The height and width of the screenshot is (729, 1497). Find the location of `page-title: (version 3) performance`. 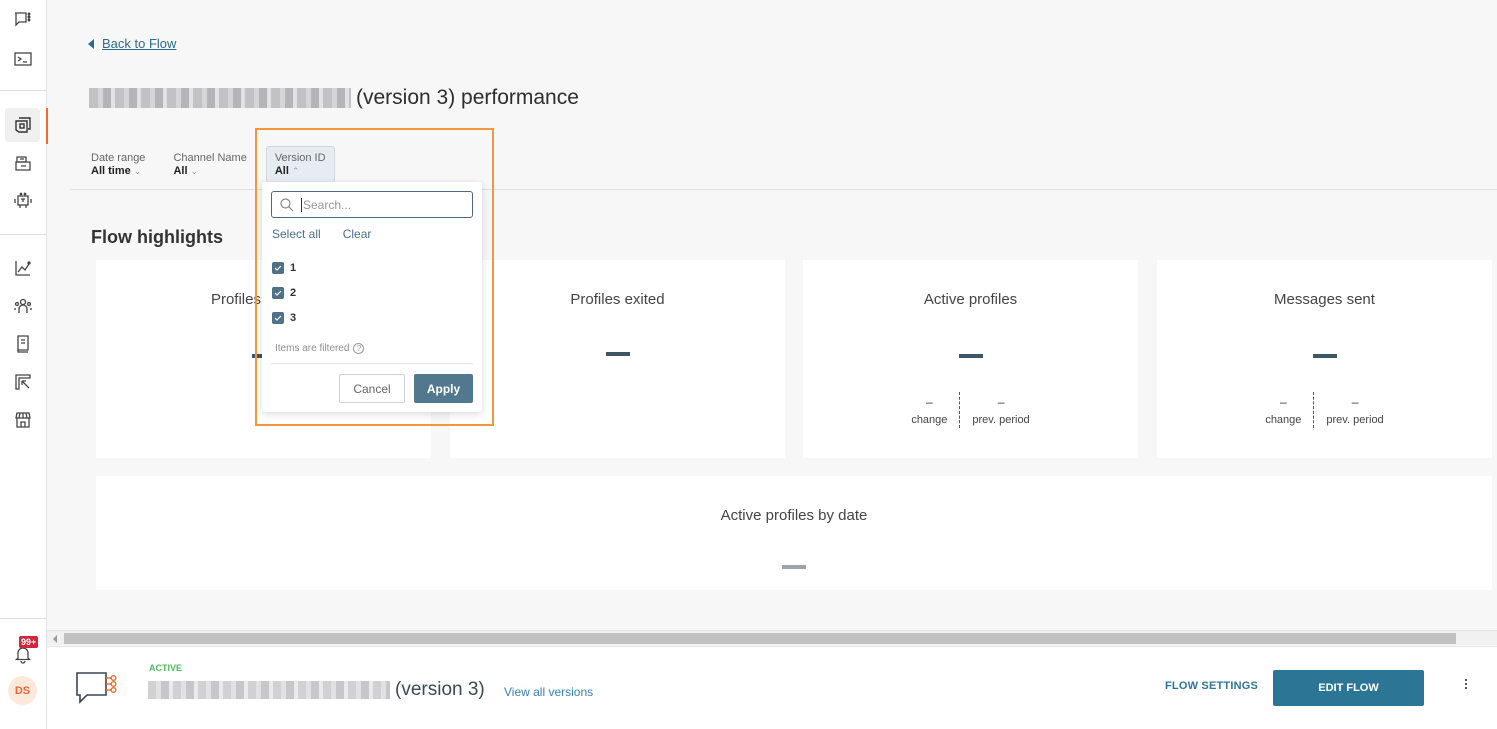

page-title: (version 3) performance is located at coordinates (334, 98).